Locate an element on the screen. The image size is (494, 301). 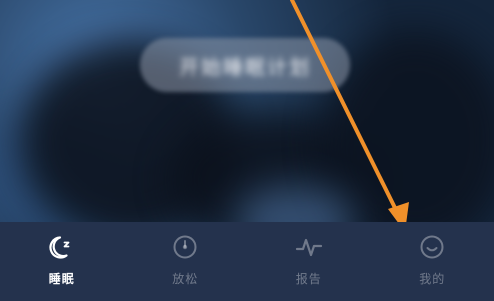
tab-report: 报告 is located at coordinates (309, 261).